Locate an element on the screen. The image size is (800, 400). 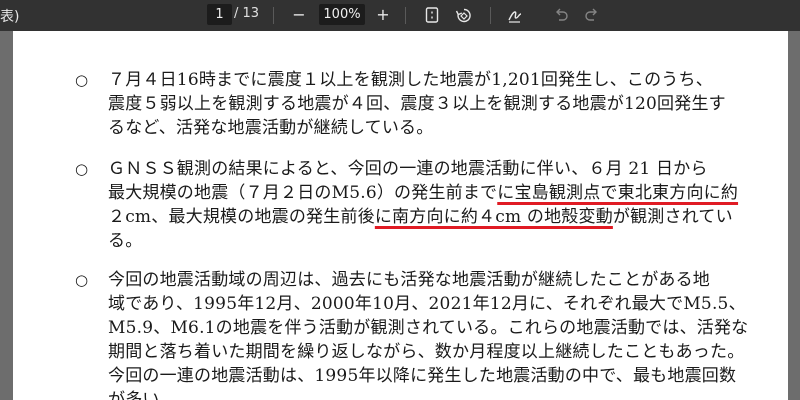
text-line: 今回の一連の地震活動は、1995年以降に発生した地震活動の中で、最も地震回数 is located at coordinates (422, 376).